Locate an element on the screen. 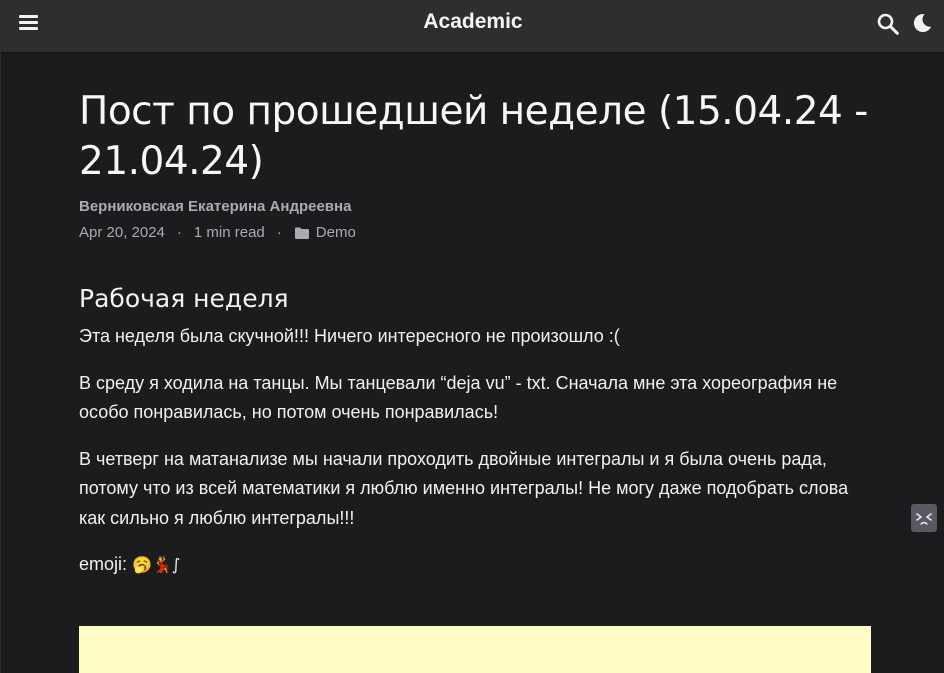 This screenshot has width=944, height=673. navbar: Academic is located at coordinates (472, 26).